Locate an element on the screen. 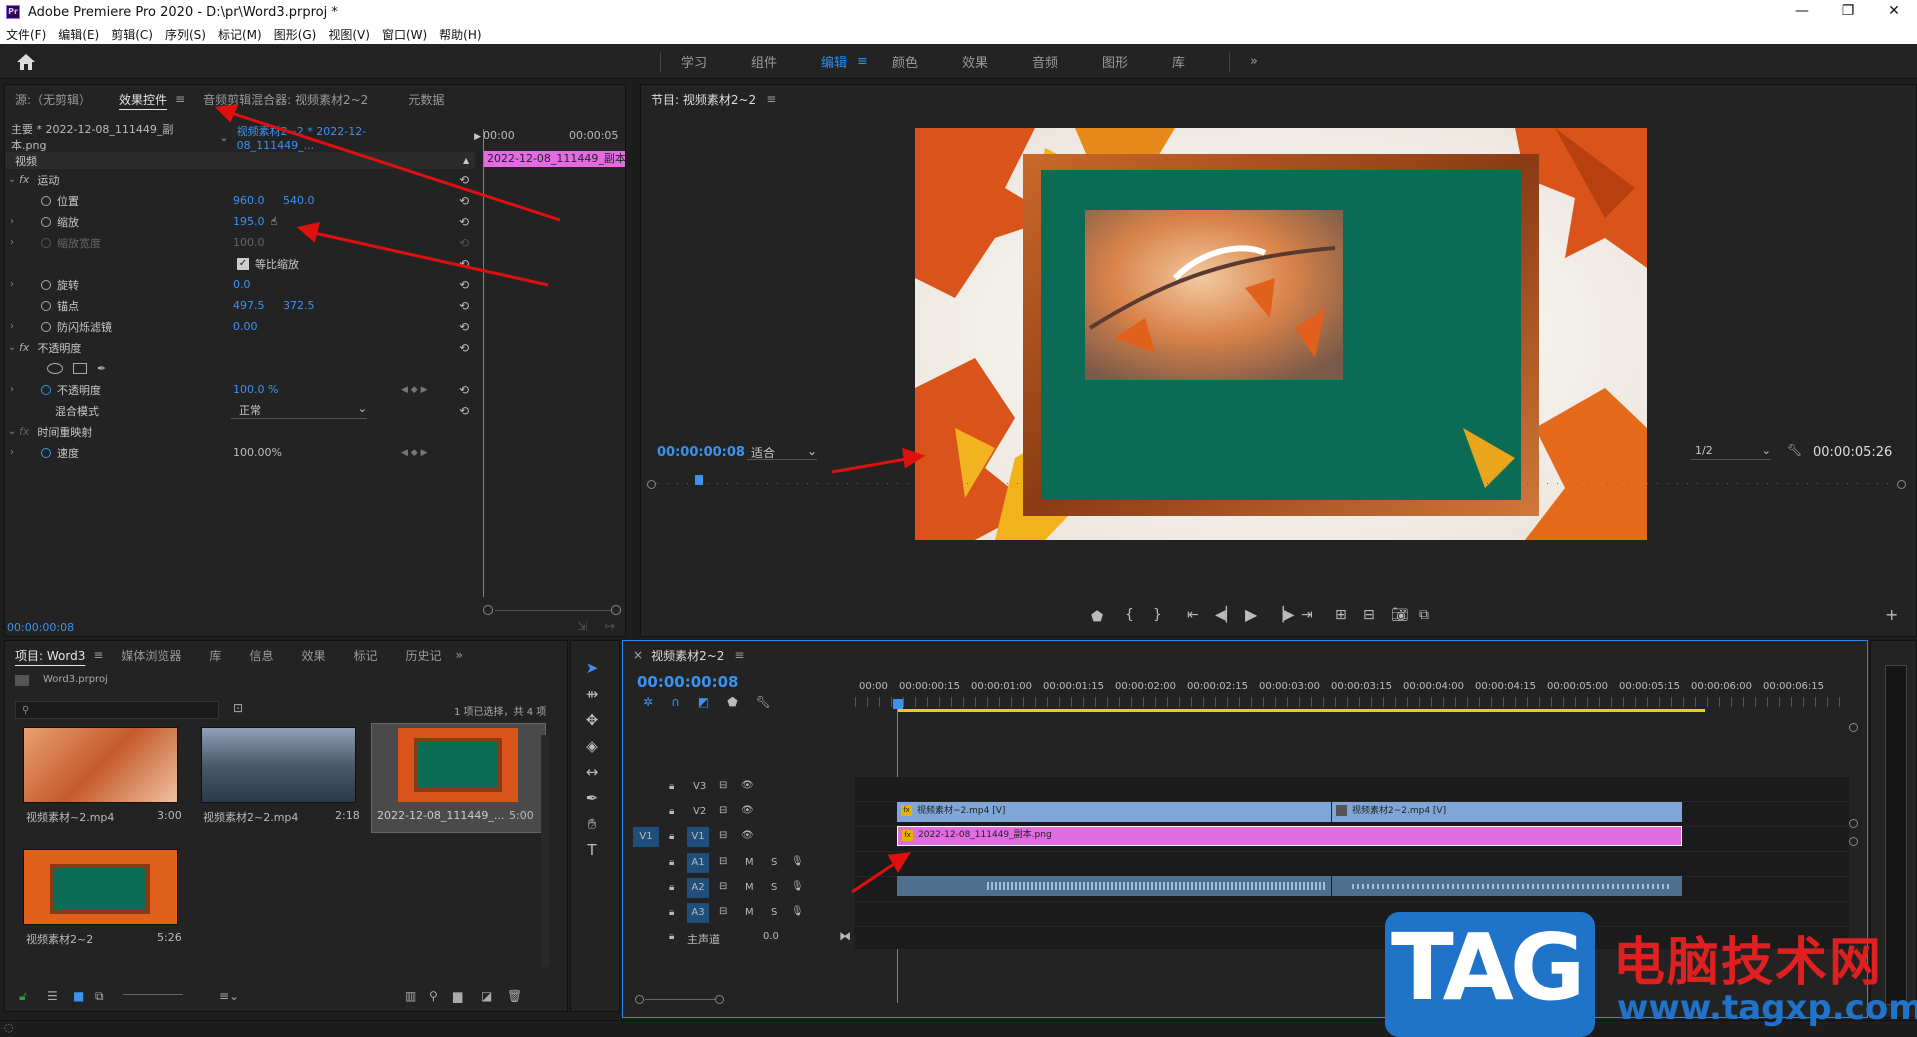 The height and width of the screenshot is (1037, 1917). clip-a2-audio2 is located at coordinates (1507, 886).